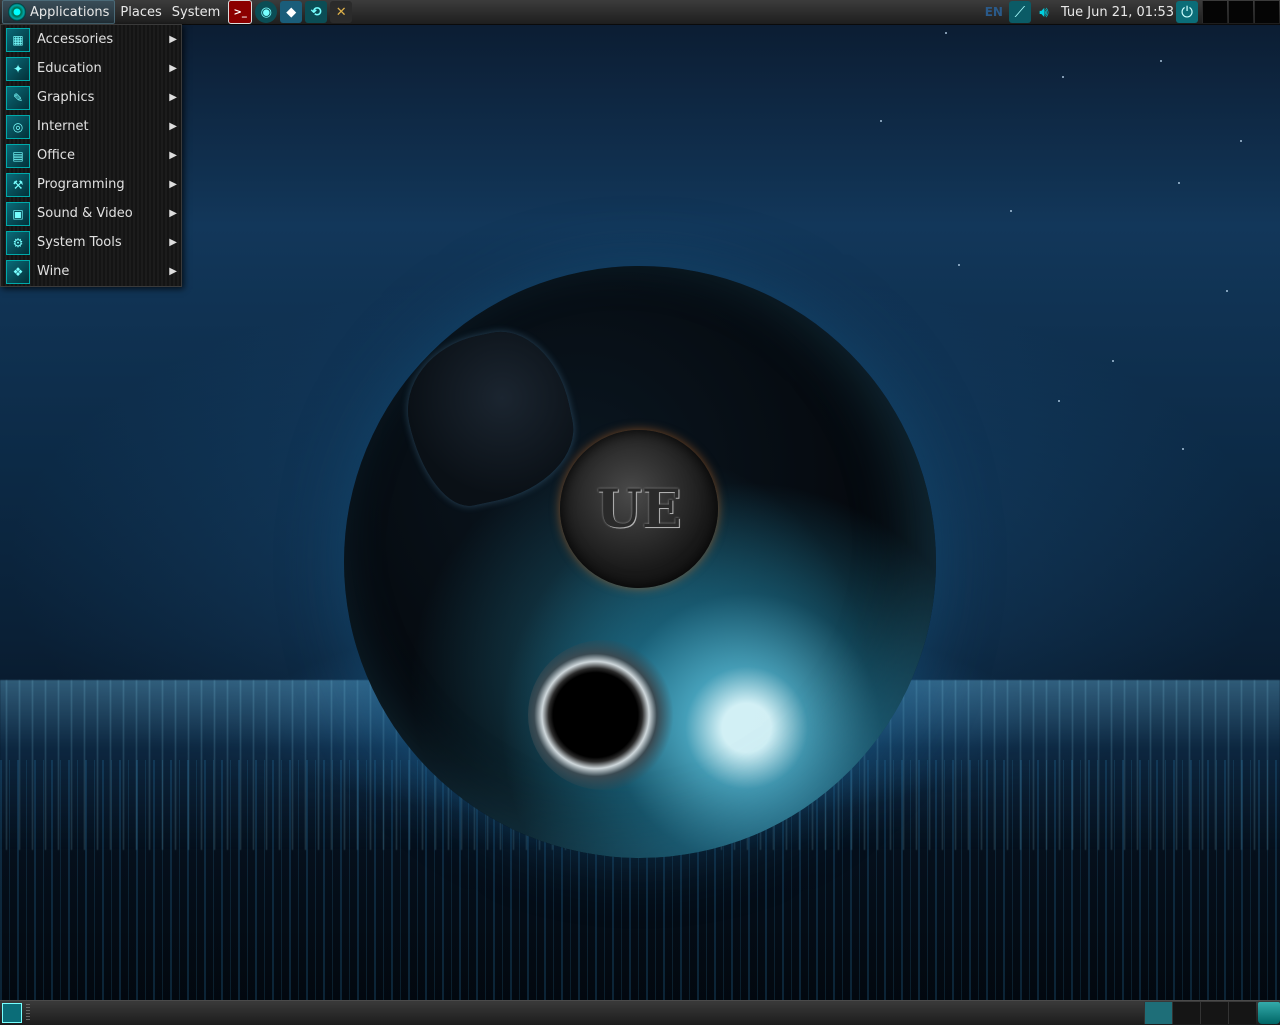  I want to click on tools-icon: ✕, so click(341, 12).